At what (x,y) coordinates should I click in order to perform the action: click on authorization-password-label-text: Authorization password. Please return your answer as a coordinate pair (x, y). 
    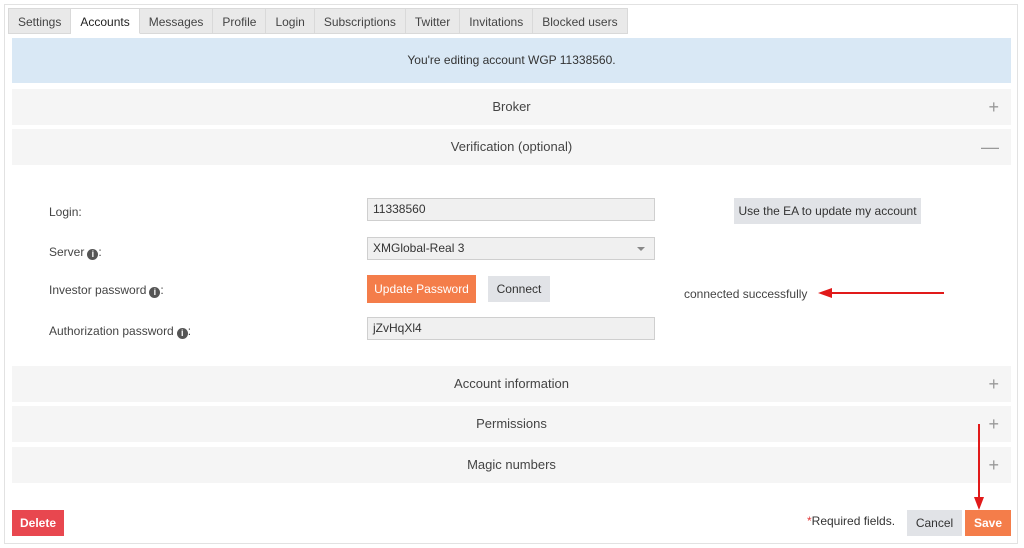
    Looking at the image, I should click on (111, 331).